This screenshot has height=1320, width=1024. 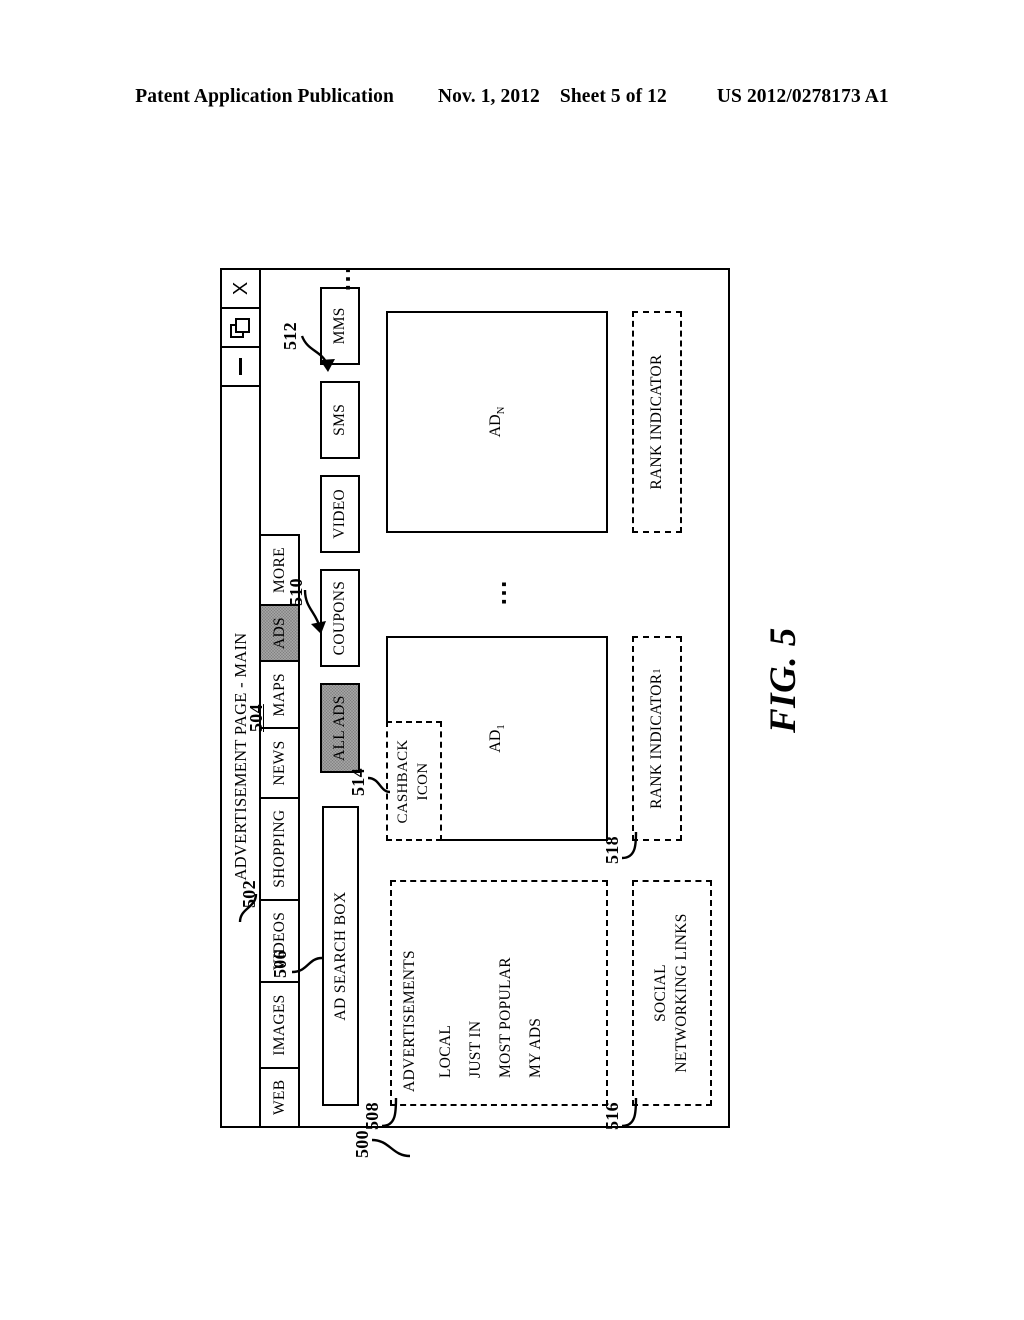 I want to click on sheet-number: Sheet 5 of 12, so click(x=613, y=96).